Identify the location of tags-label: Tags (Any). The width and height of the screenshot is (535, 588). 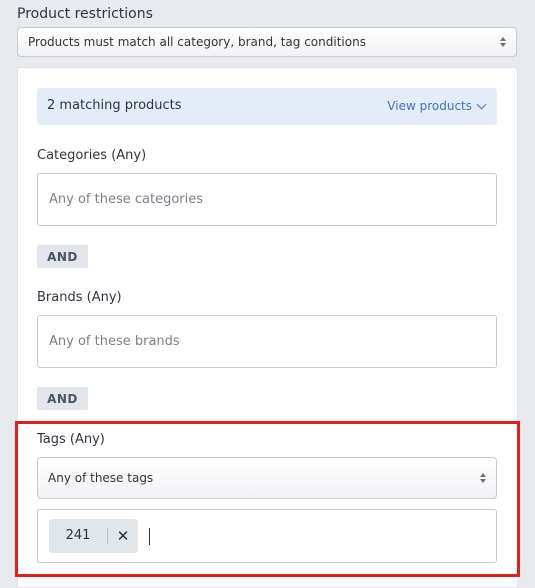
(71, 439).